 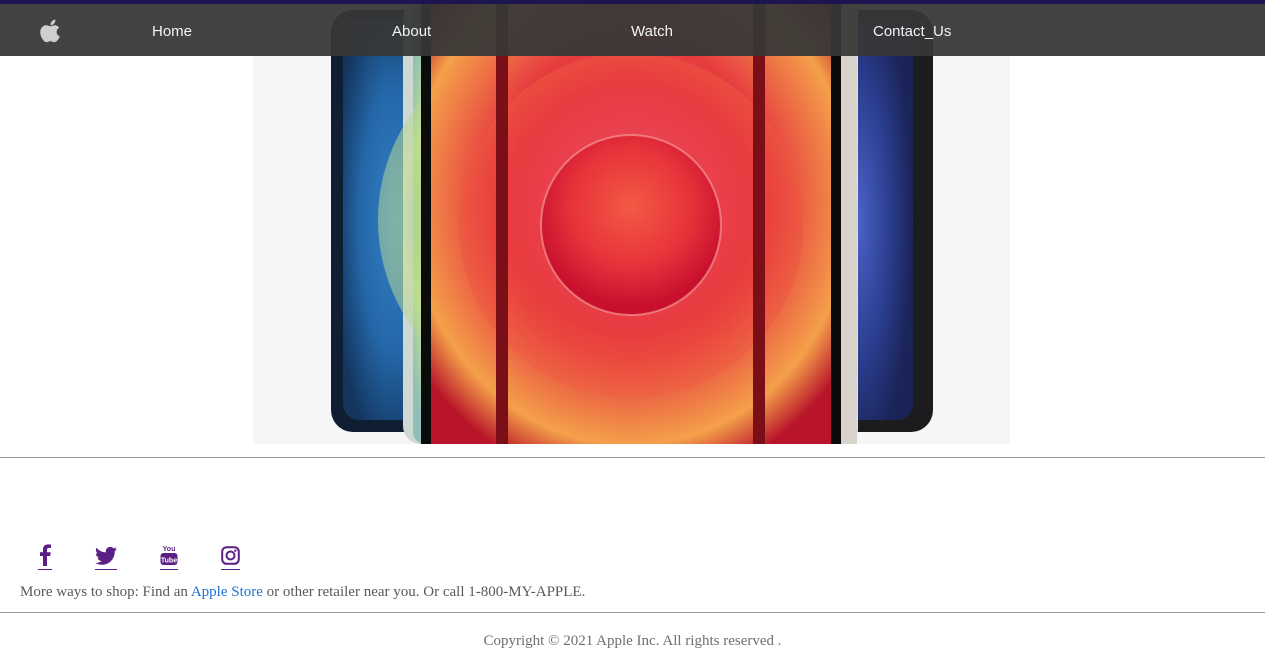 What do you see at coordinates (172, 31) in the screenshot?
I see `nav-link-home: Home` at bounding box center [172, 31].